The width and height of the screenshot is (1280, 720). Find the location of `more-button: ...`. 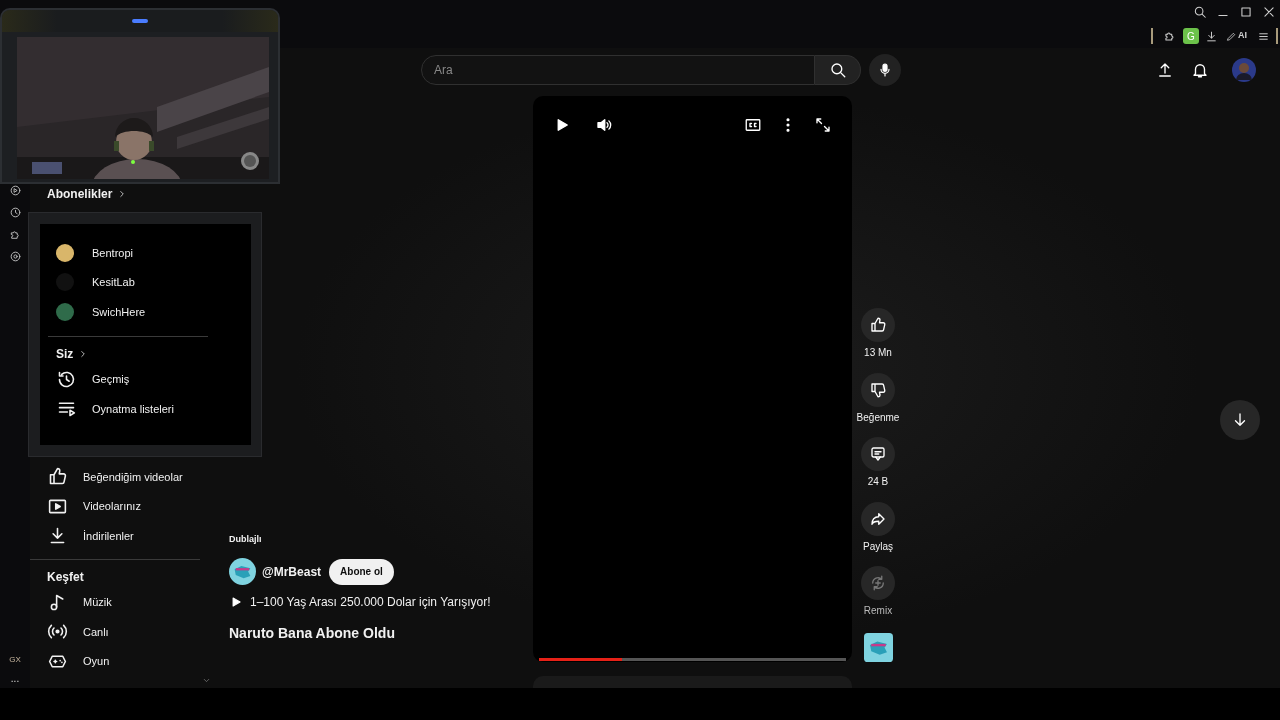

more-button: ... is located at coordinates (15, 679).